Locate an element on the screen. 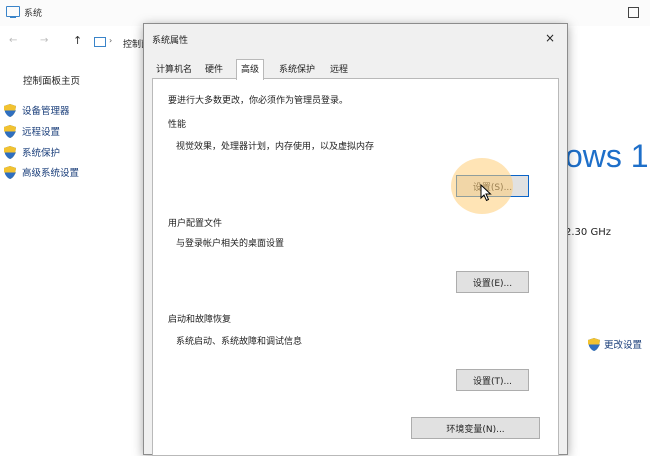  change-settings-link: 更改设置 is located at coordinates (615, 344).